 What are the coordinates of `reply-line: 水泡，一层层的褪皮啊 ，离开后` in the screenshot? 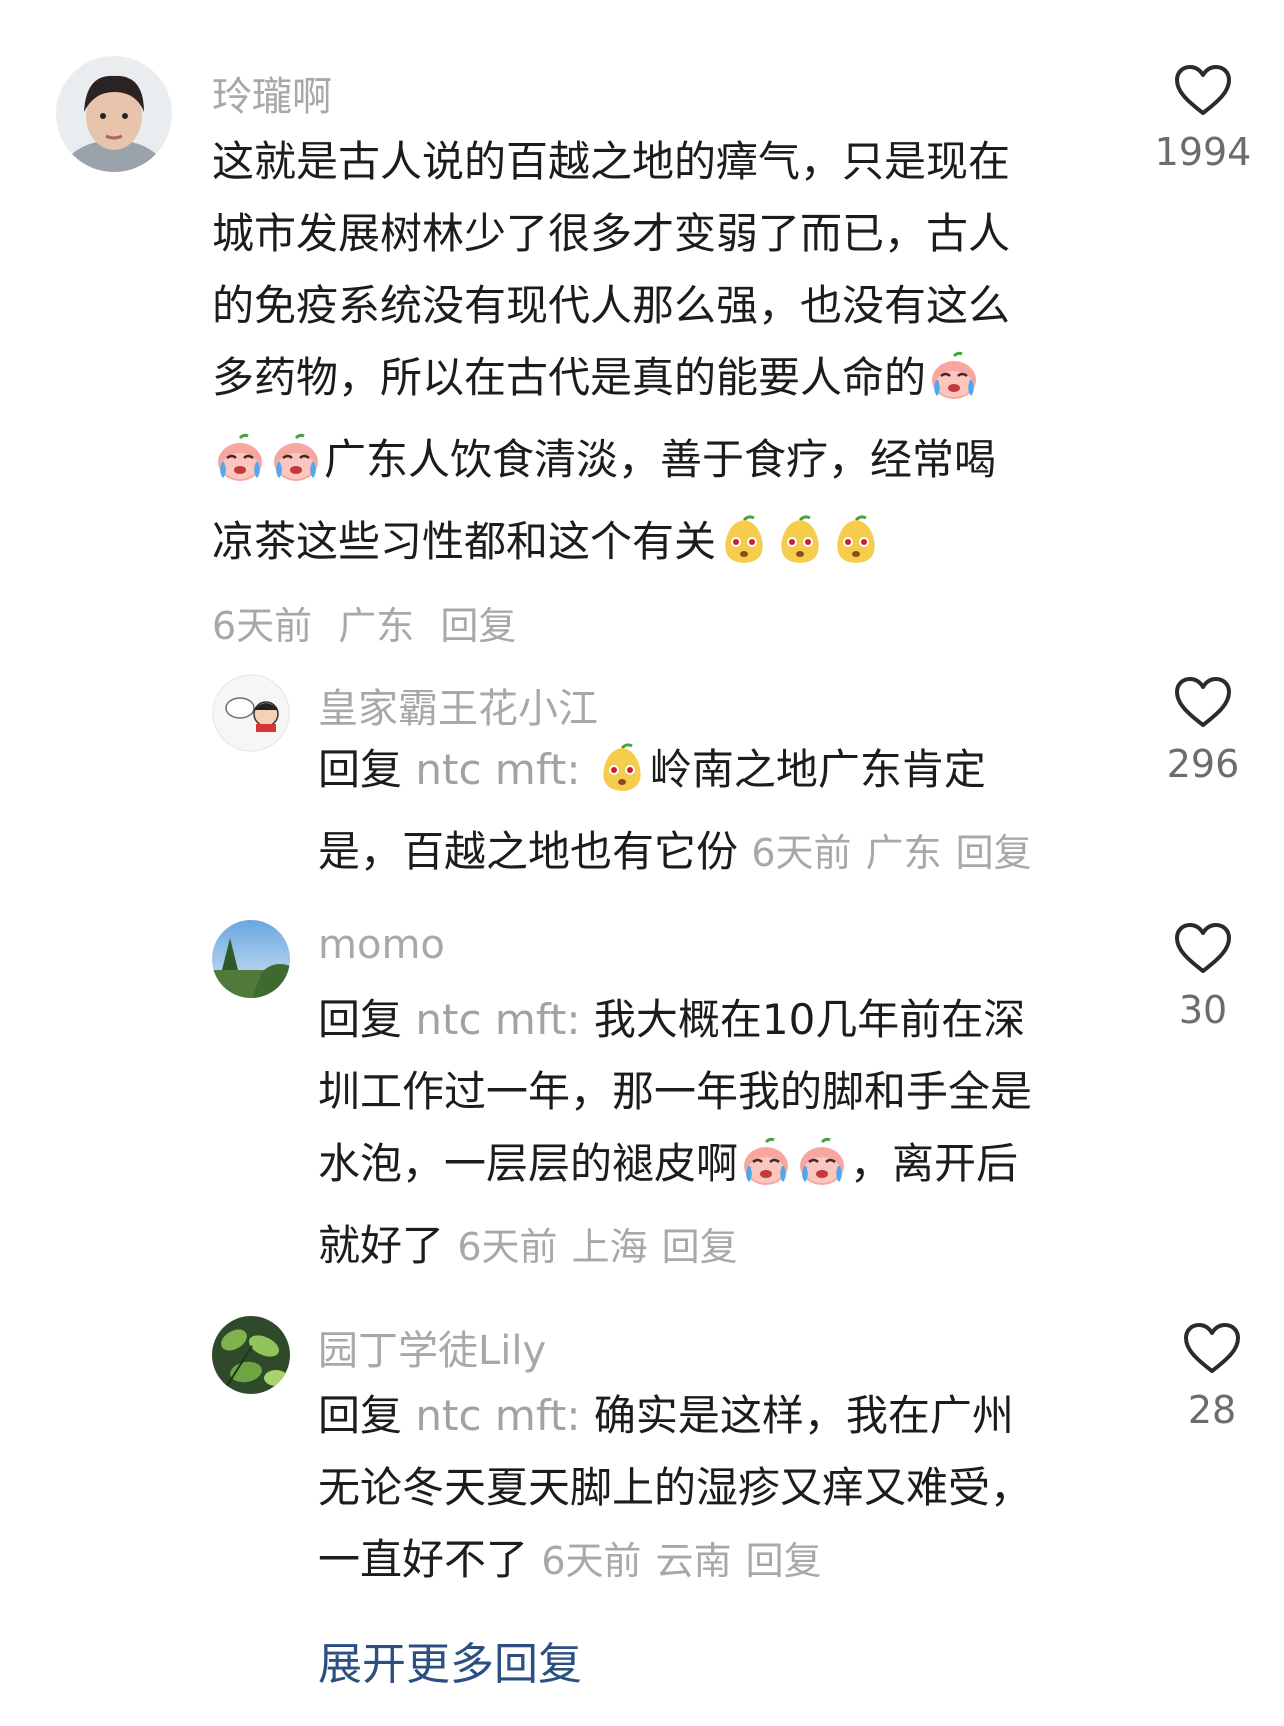 It's located at (728, 1169).